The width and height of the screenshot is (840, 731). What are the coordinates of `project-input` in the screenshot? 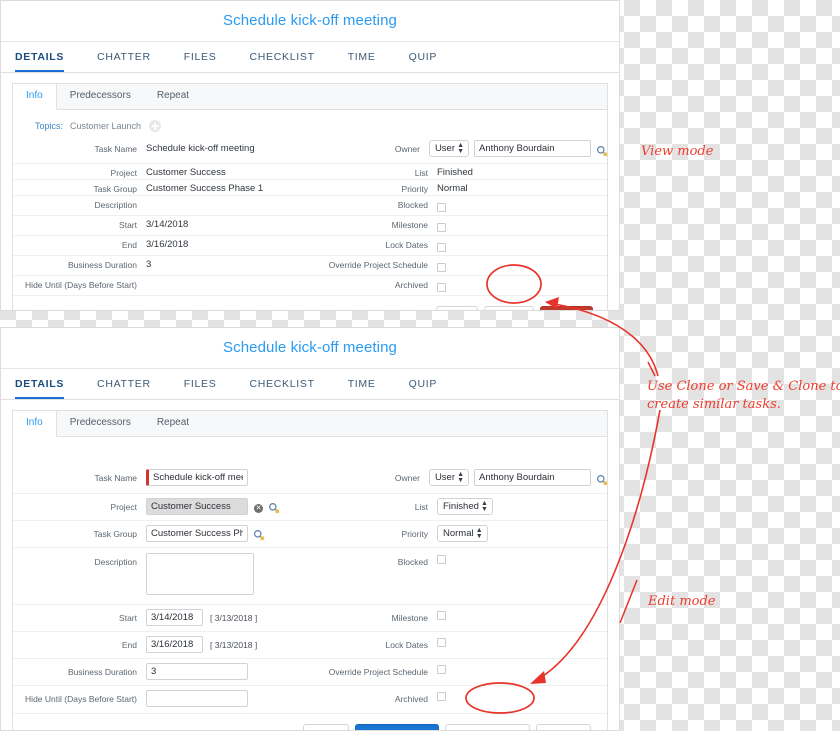 It's located at (197, 506).